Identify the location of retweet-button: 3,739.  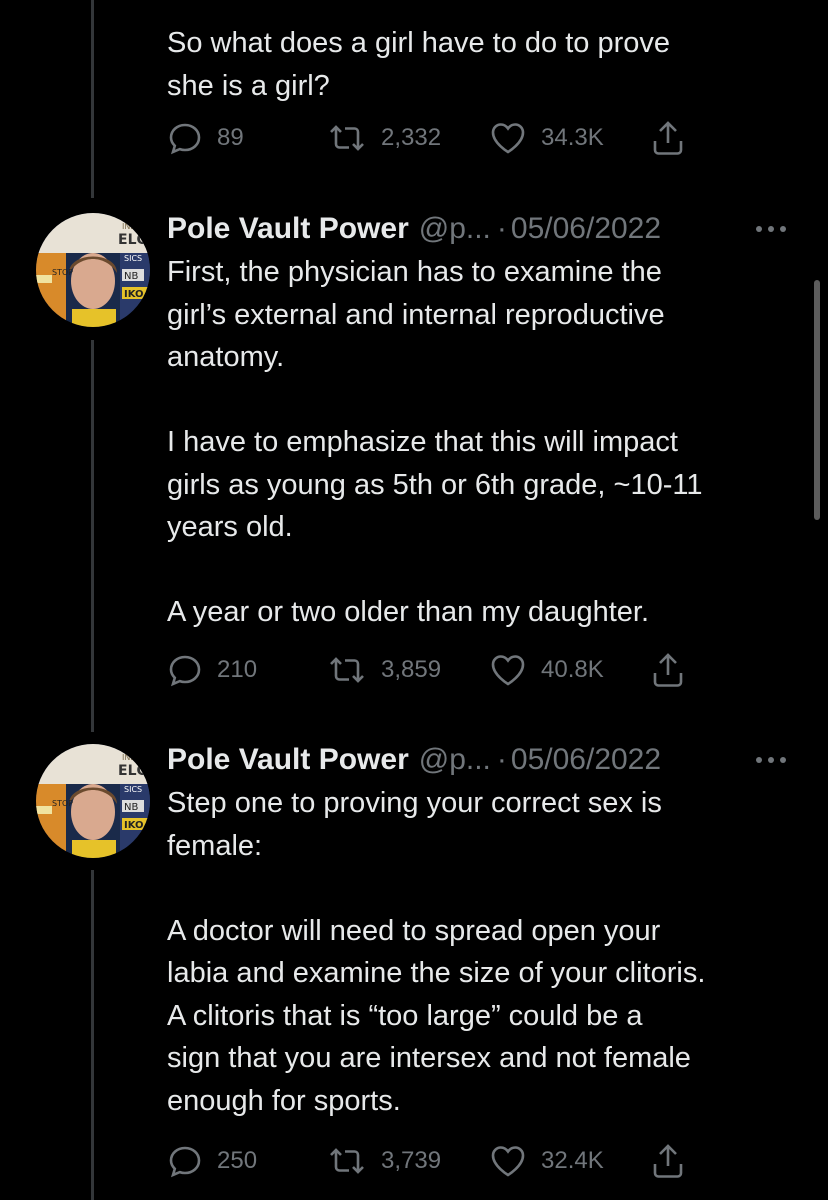
(384, 1161).